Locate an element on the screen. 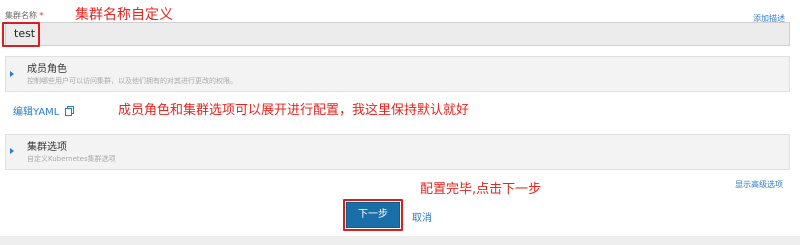 This screenshot has height=245, width=800. copy-icon is located at coordinates (69, 112).